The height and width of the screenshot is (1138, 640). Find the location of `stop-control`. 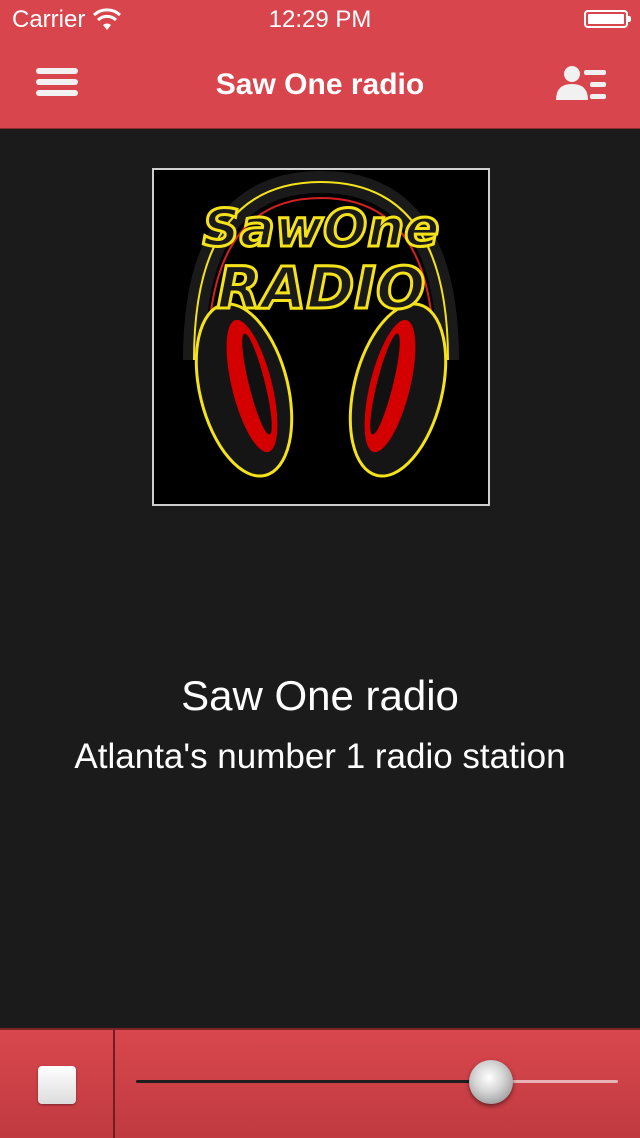

stop-control is located at coordinates (57, 1084).